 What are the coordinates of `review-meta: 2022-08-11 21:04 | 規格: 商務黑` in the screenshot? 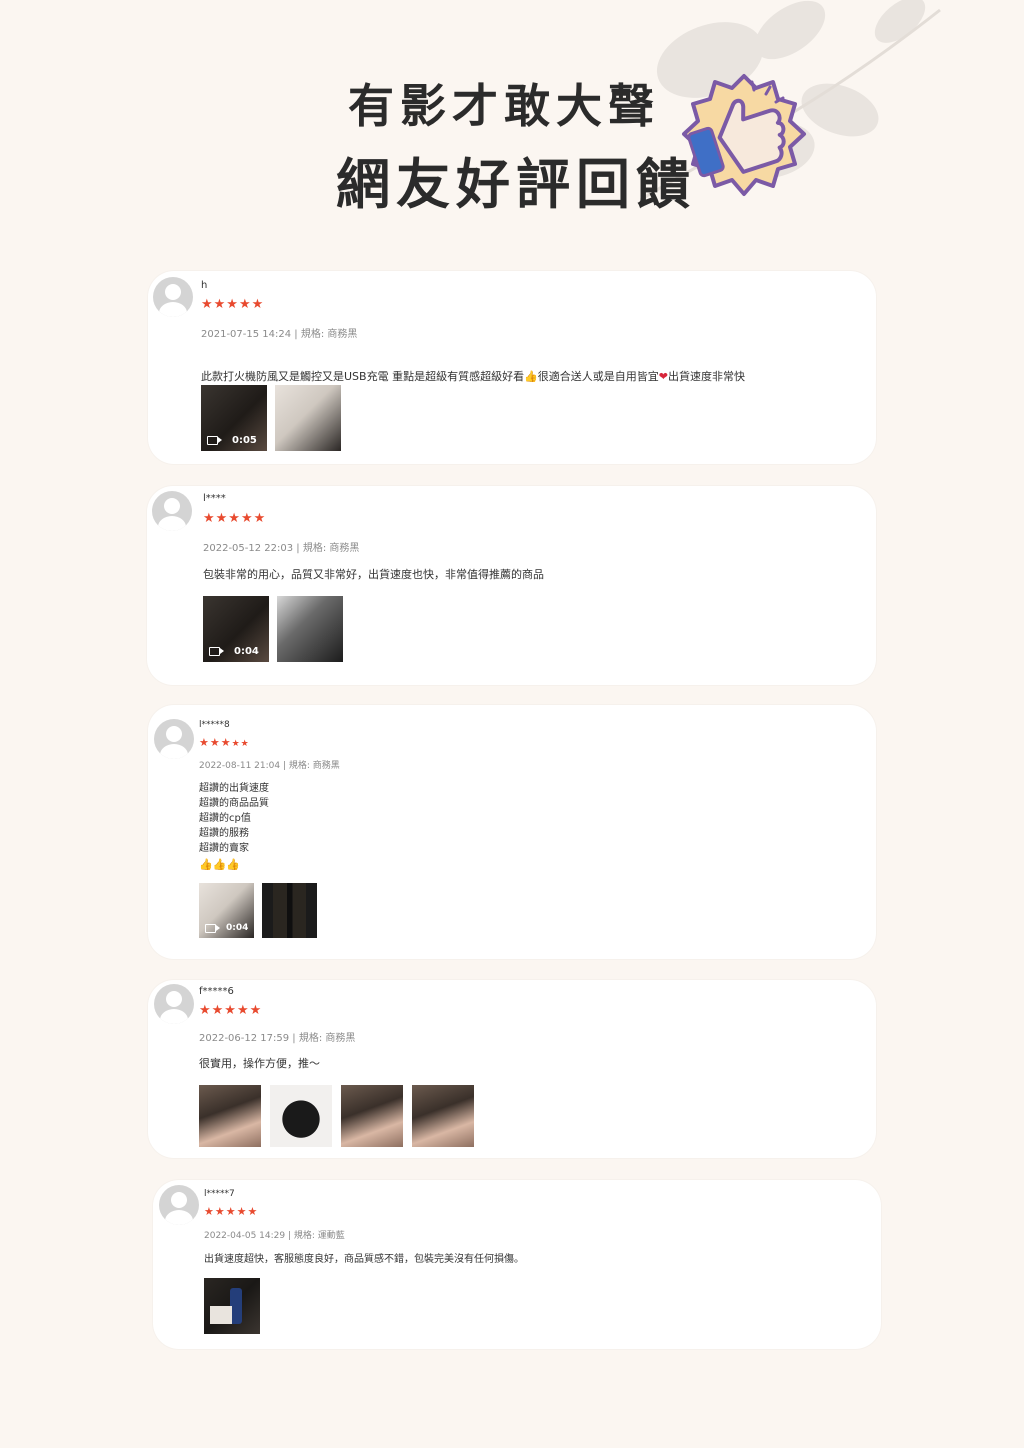 It's located at (269, 766).